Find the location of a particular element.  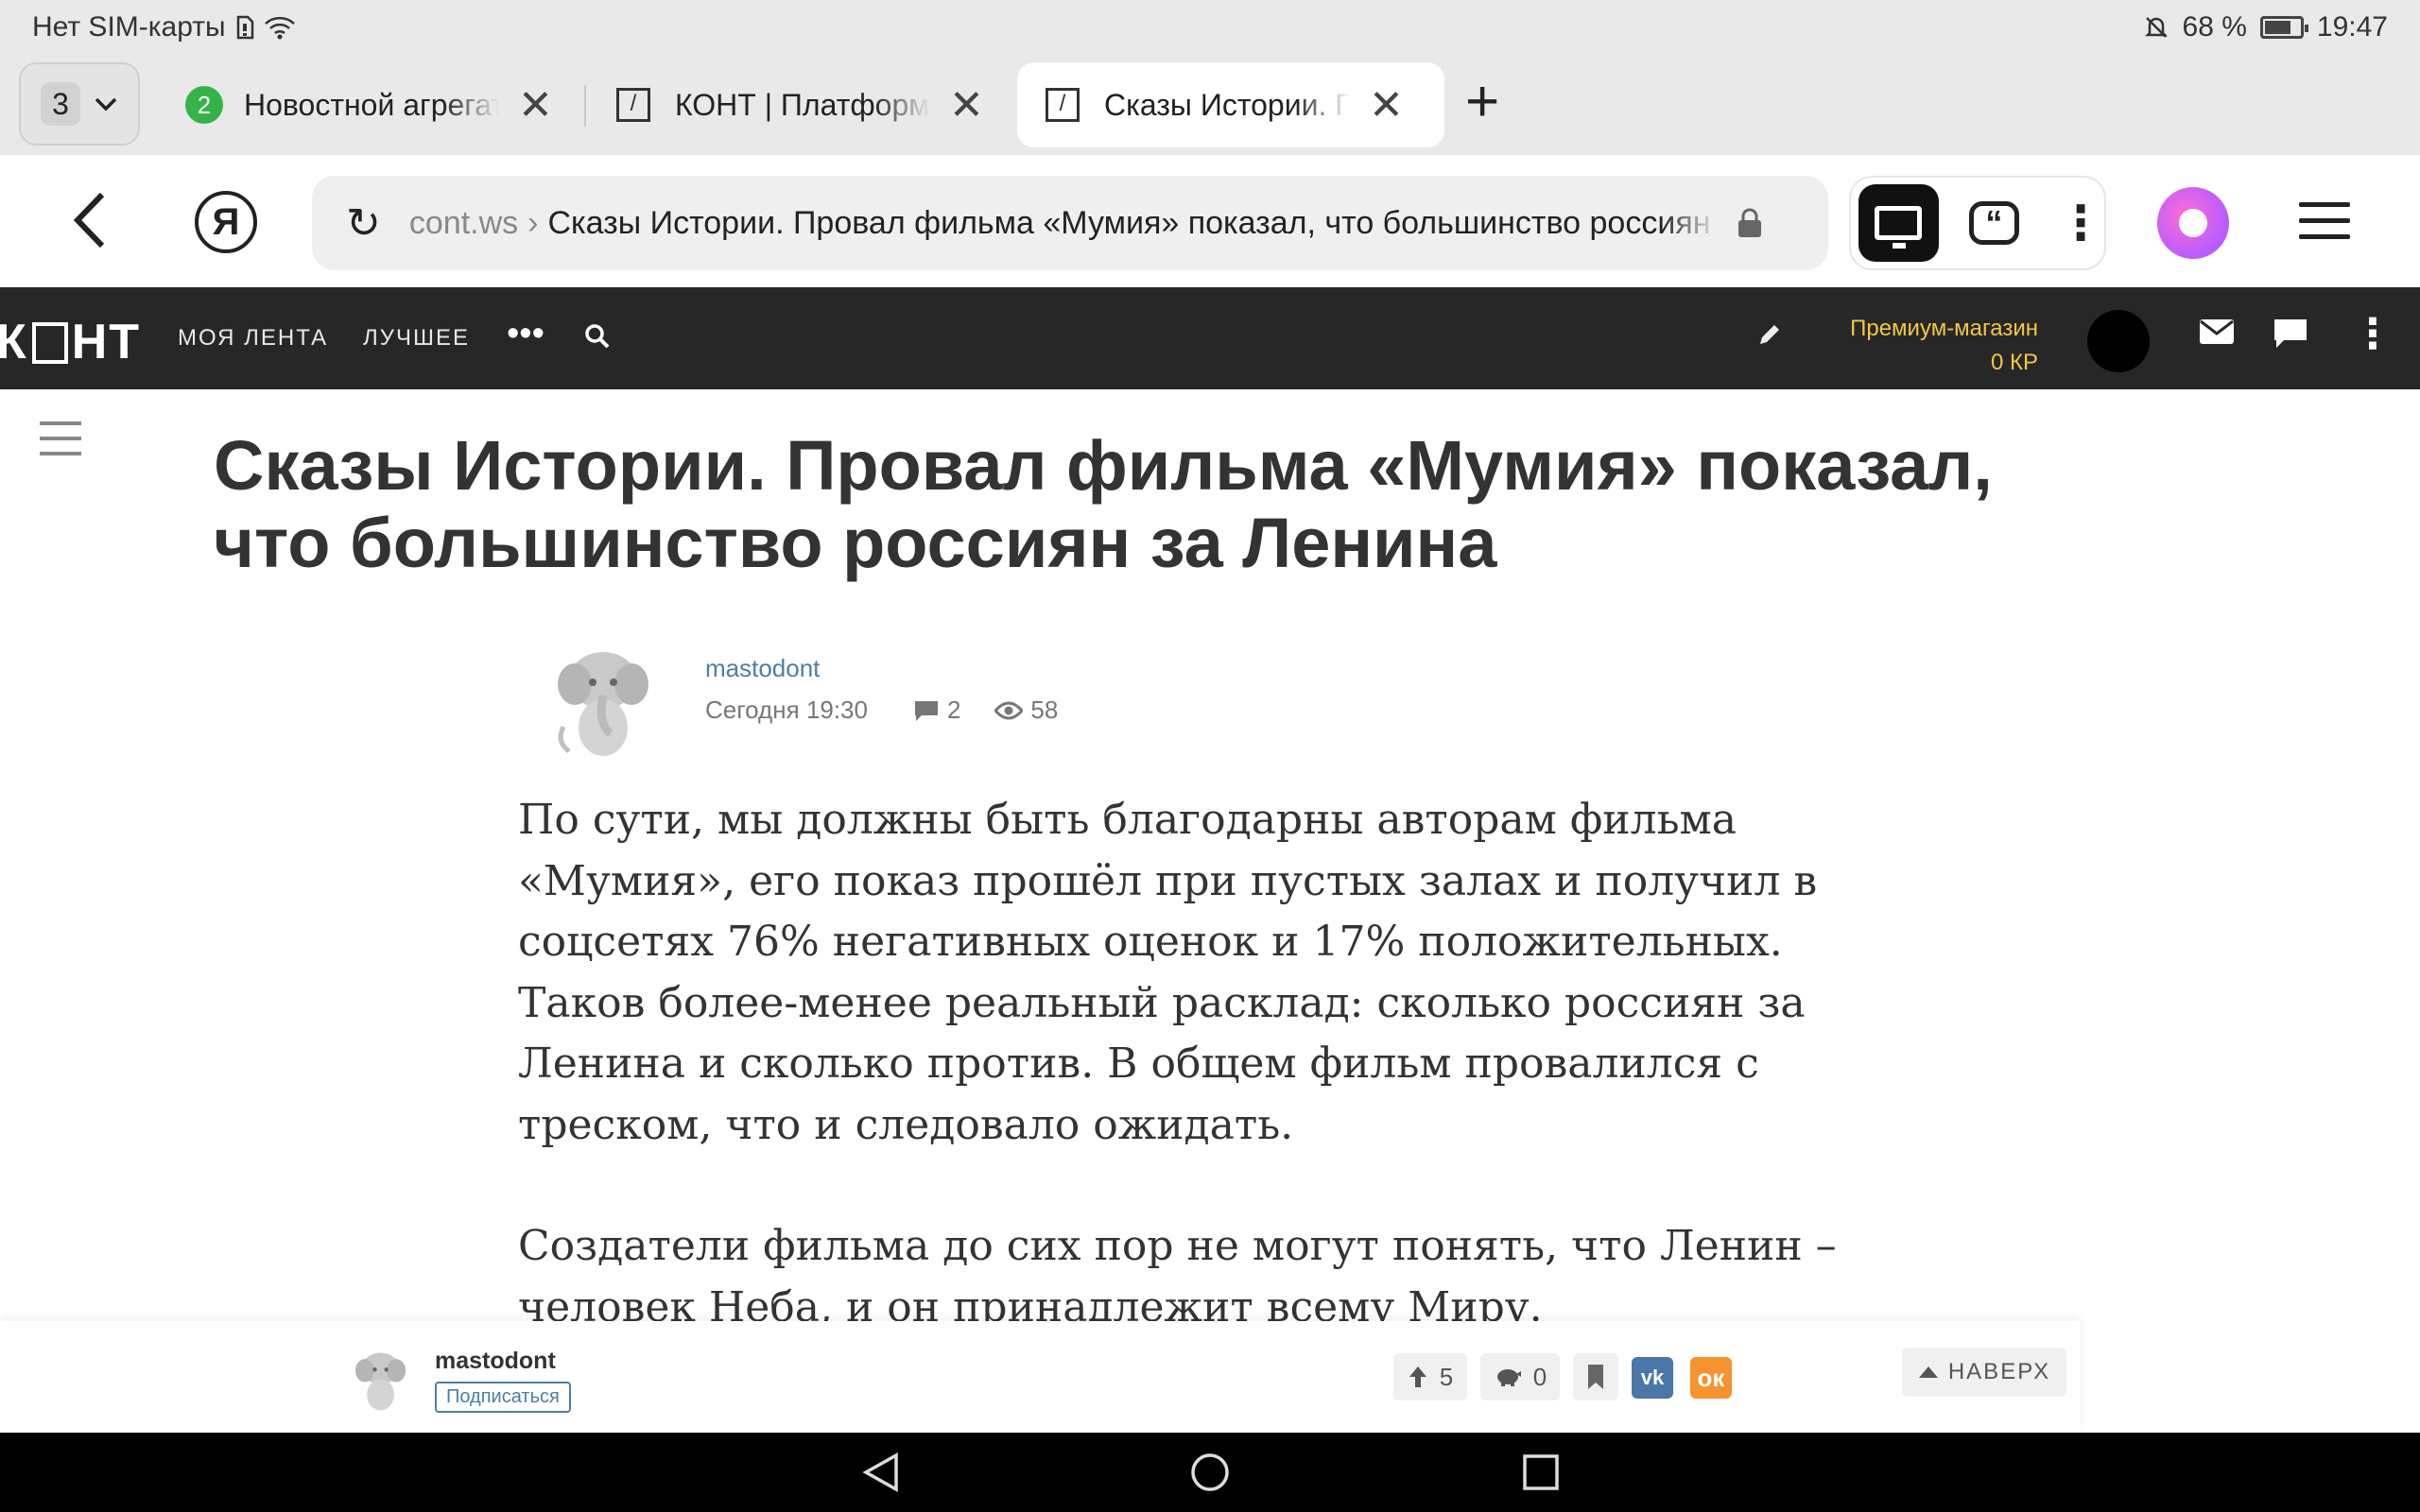

comment-icon is located at coordinates (926, 710).